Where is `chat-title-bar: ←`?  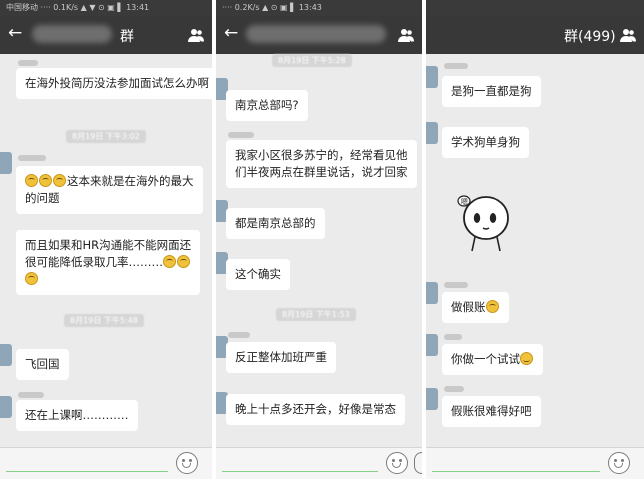
chat-title-bar: ← is located at coordinates (319, 35).